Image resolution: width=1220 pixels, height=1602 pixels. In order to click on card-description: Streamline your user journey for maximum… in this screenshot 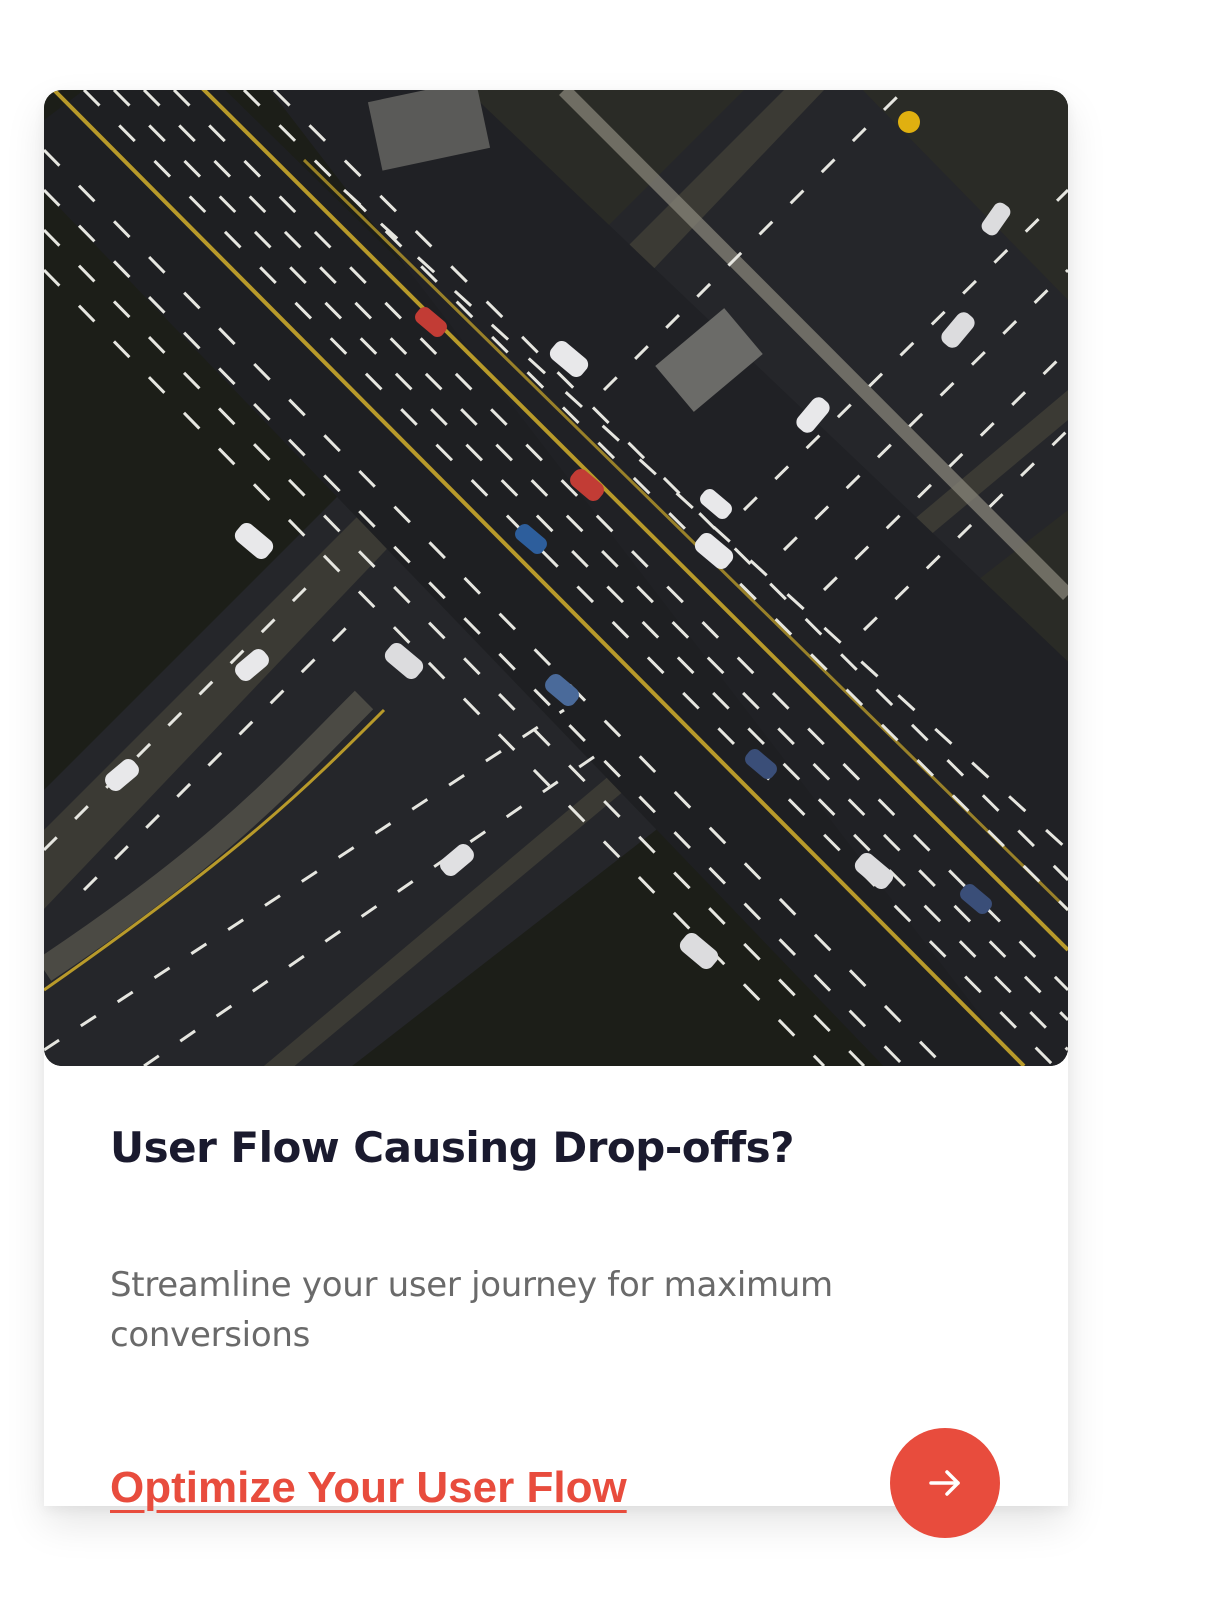, I will do `click(471, 1310)`.